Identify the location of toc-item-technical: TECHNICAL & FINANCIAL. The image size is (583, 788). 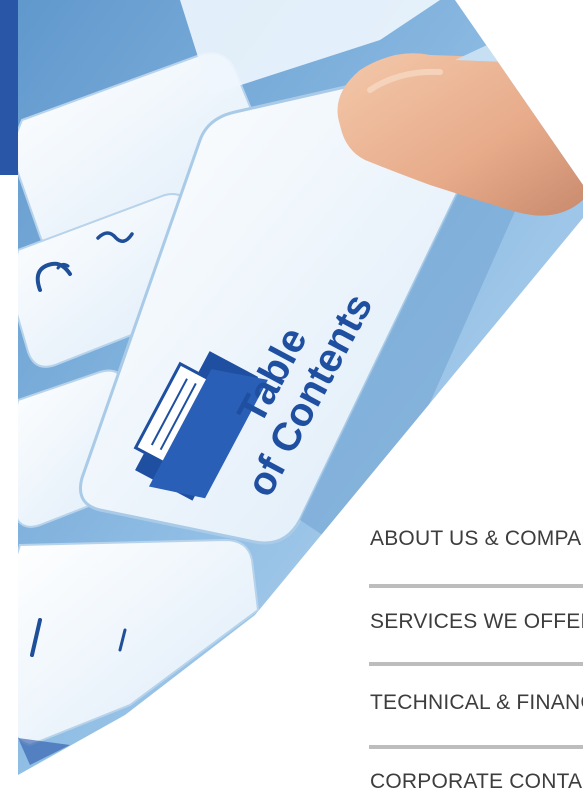
(476, 703).